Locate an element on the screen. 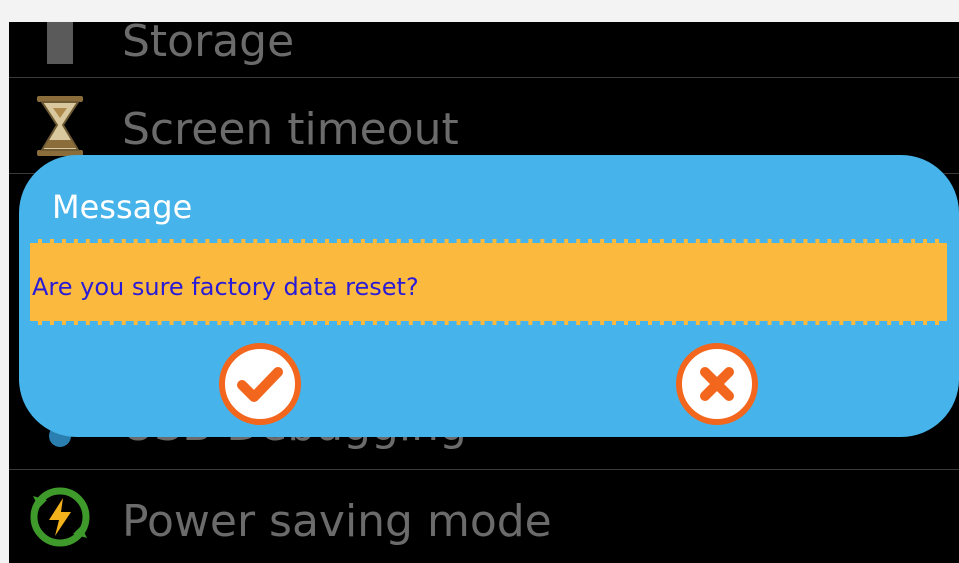 This screenshot has width=959, height=563. message-box: Are you sure factory data reset? is located at coordinates (488, 282).